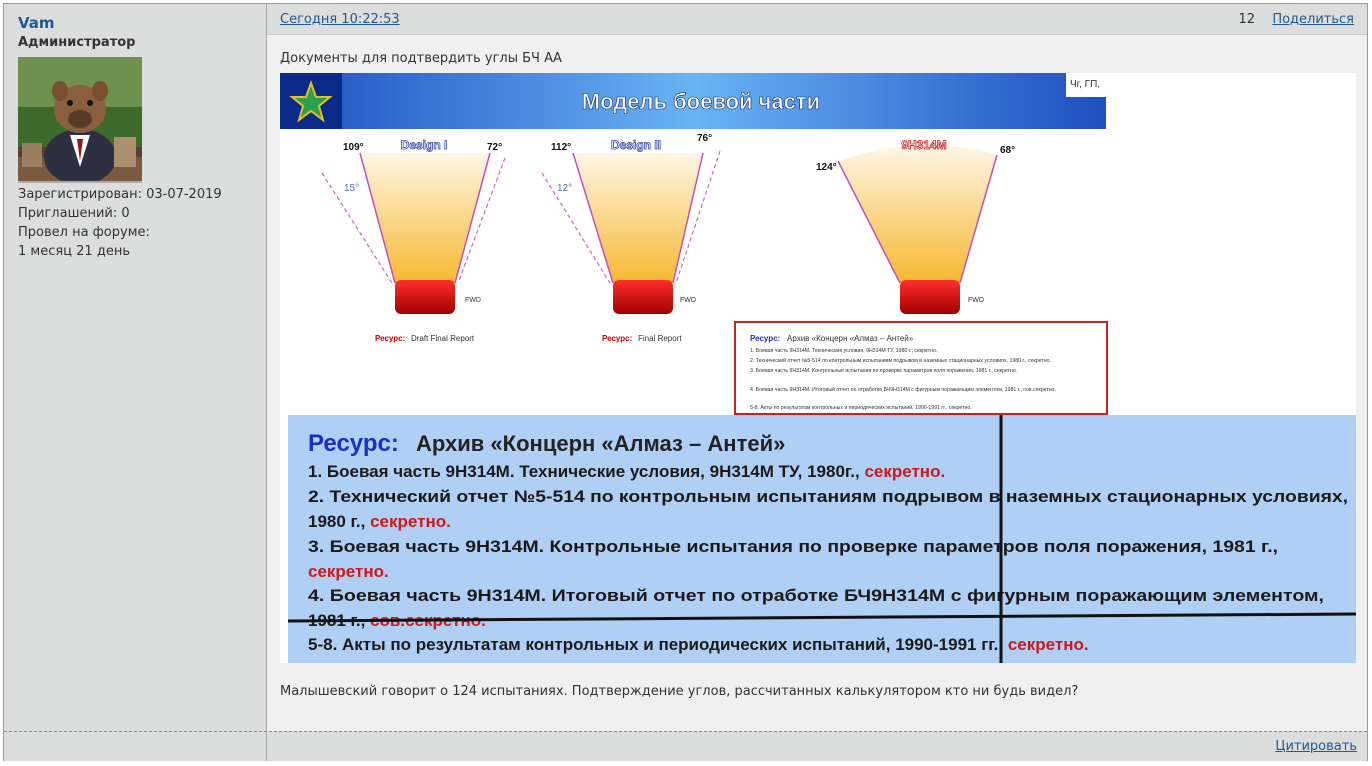  What do you see at coordinates (77, 42) in the screenshot?
I see `author-role: Администратор` at bounding box center [77, 42].